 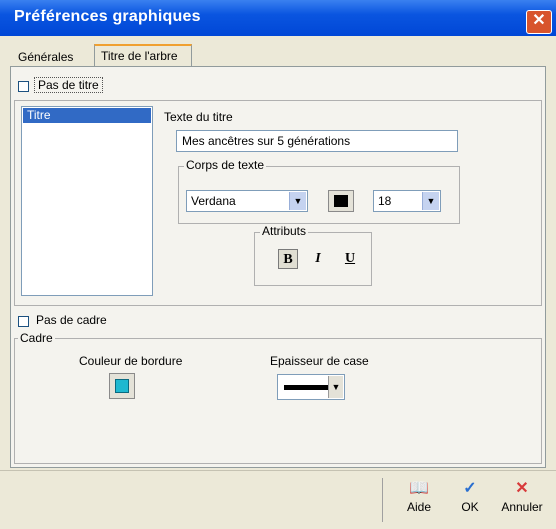 What do you see at coordinates (131, 361) in the screenshot?
I see `border-color-label: Couleur de bordure` at bounding box center [131, 361].